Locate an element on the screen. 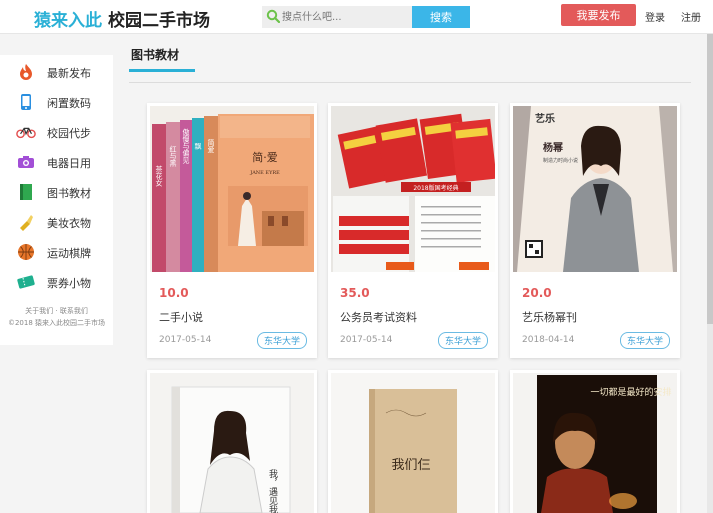 This screenshot has width=713, height=513. sidebar-item-label: 运动棋牌 is located at coordinates (69, 253).